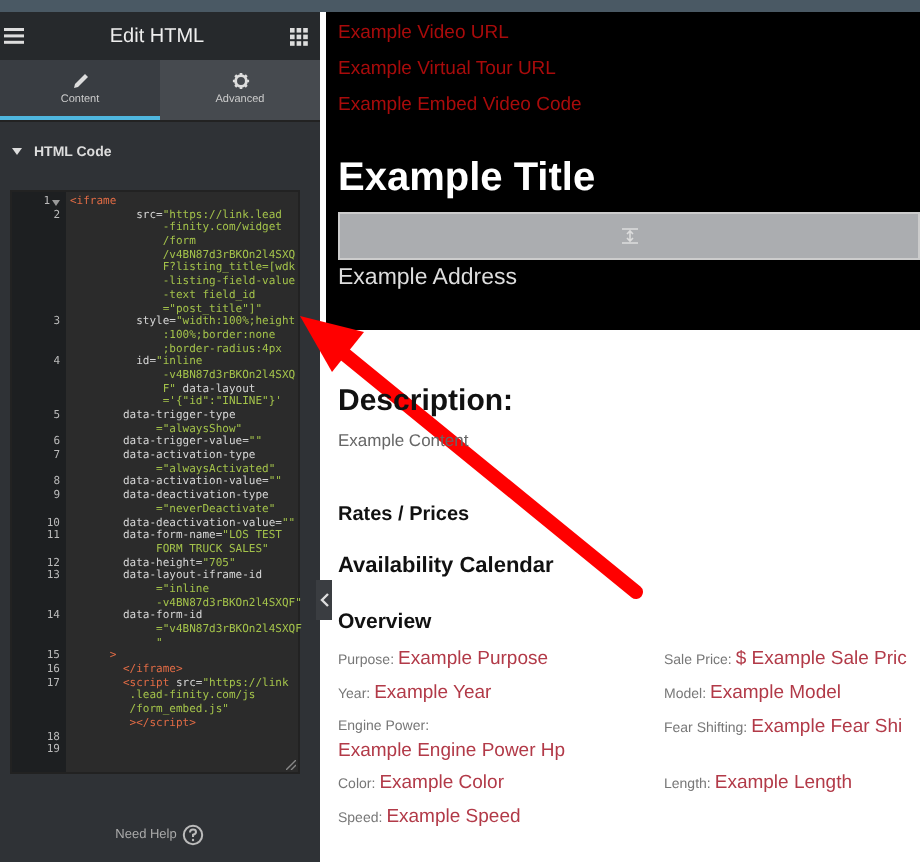 The image size is (920, 862). What do you see at coordinates (453, 752) in the screenshot?
I see `field-value: Example Engine Power Hp` at bounding box center [453, 752].